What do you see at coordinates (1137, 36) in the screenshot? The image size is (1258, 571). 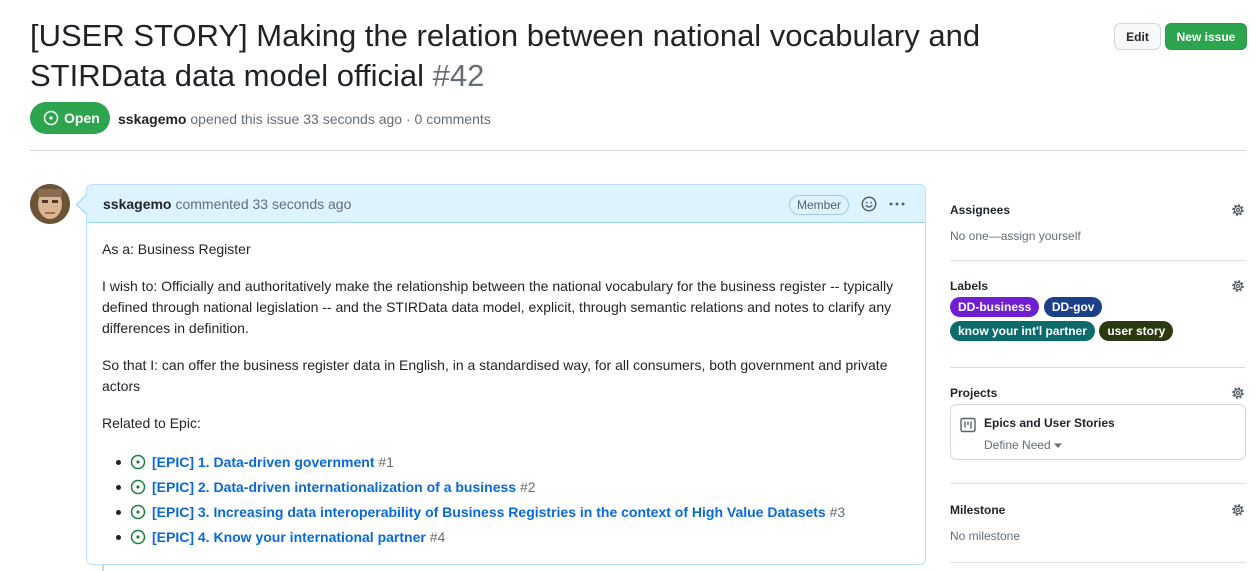 I see `edit-button: Edit` at bounding box center [1137, 36].